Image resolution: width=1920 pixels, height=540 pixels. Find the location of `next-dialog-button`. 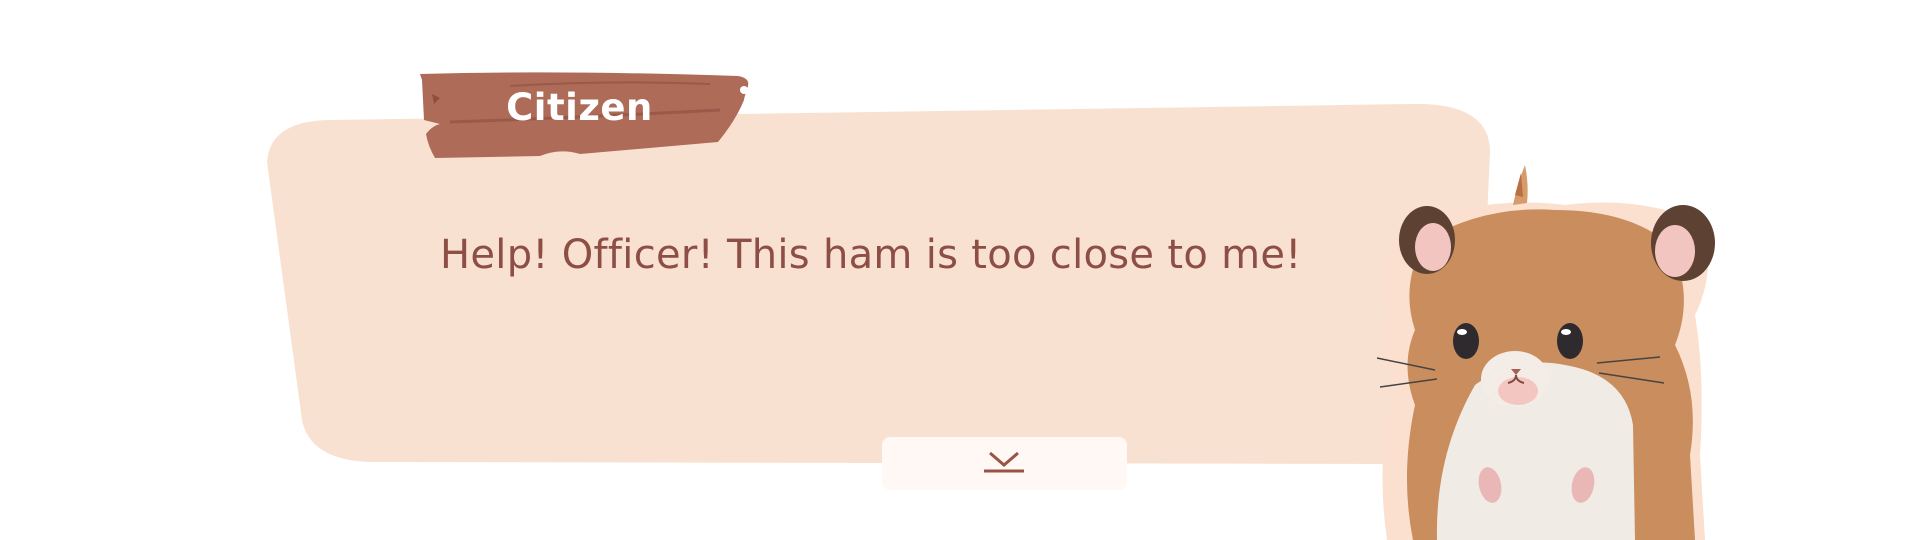

next-dialog-button is located at coordinates (1004, 463).